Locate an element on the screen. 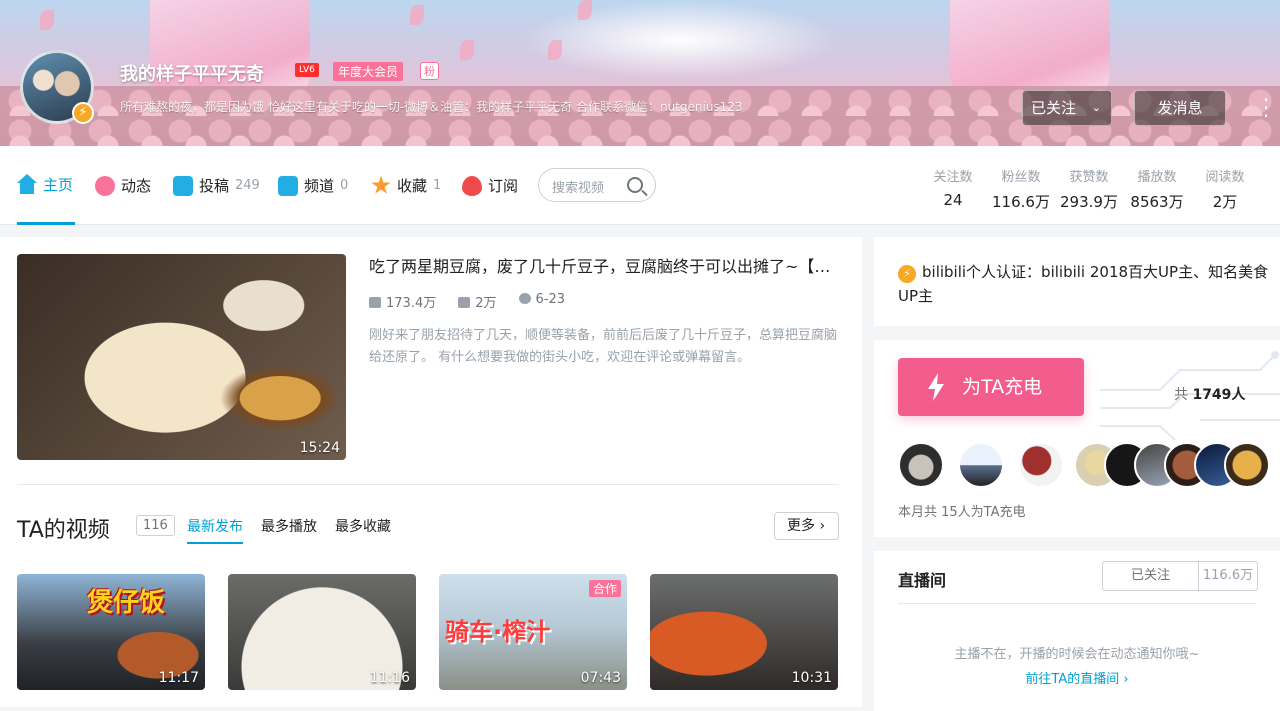 The width and height of the screenshot is (1280, 711). tab-favorites: 收藏 1 is located at coordinates (406, 185).